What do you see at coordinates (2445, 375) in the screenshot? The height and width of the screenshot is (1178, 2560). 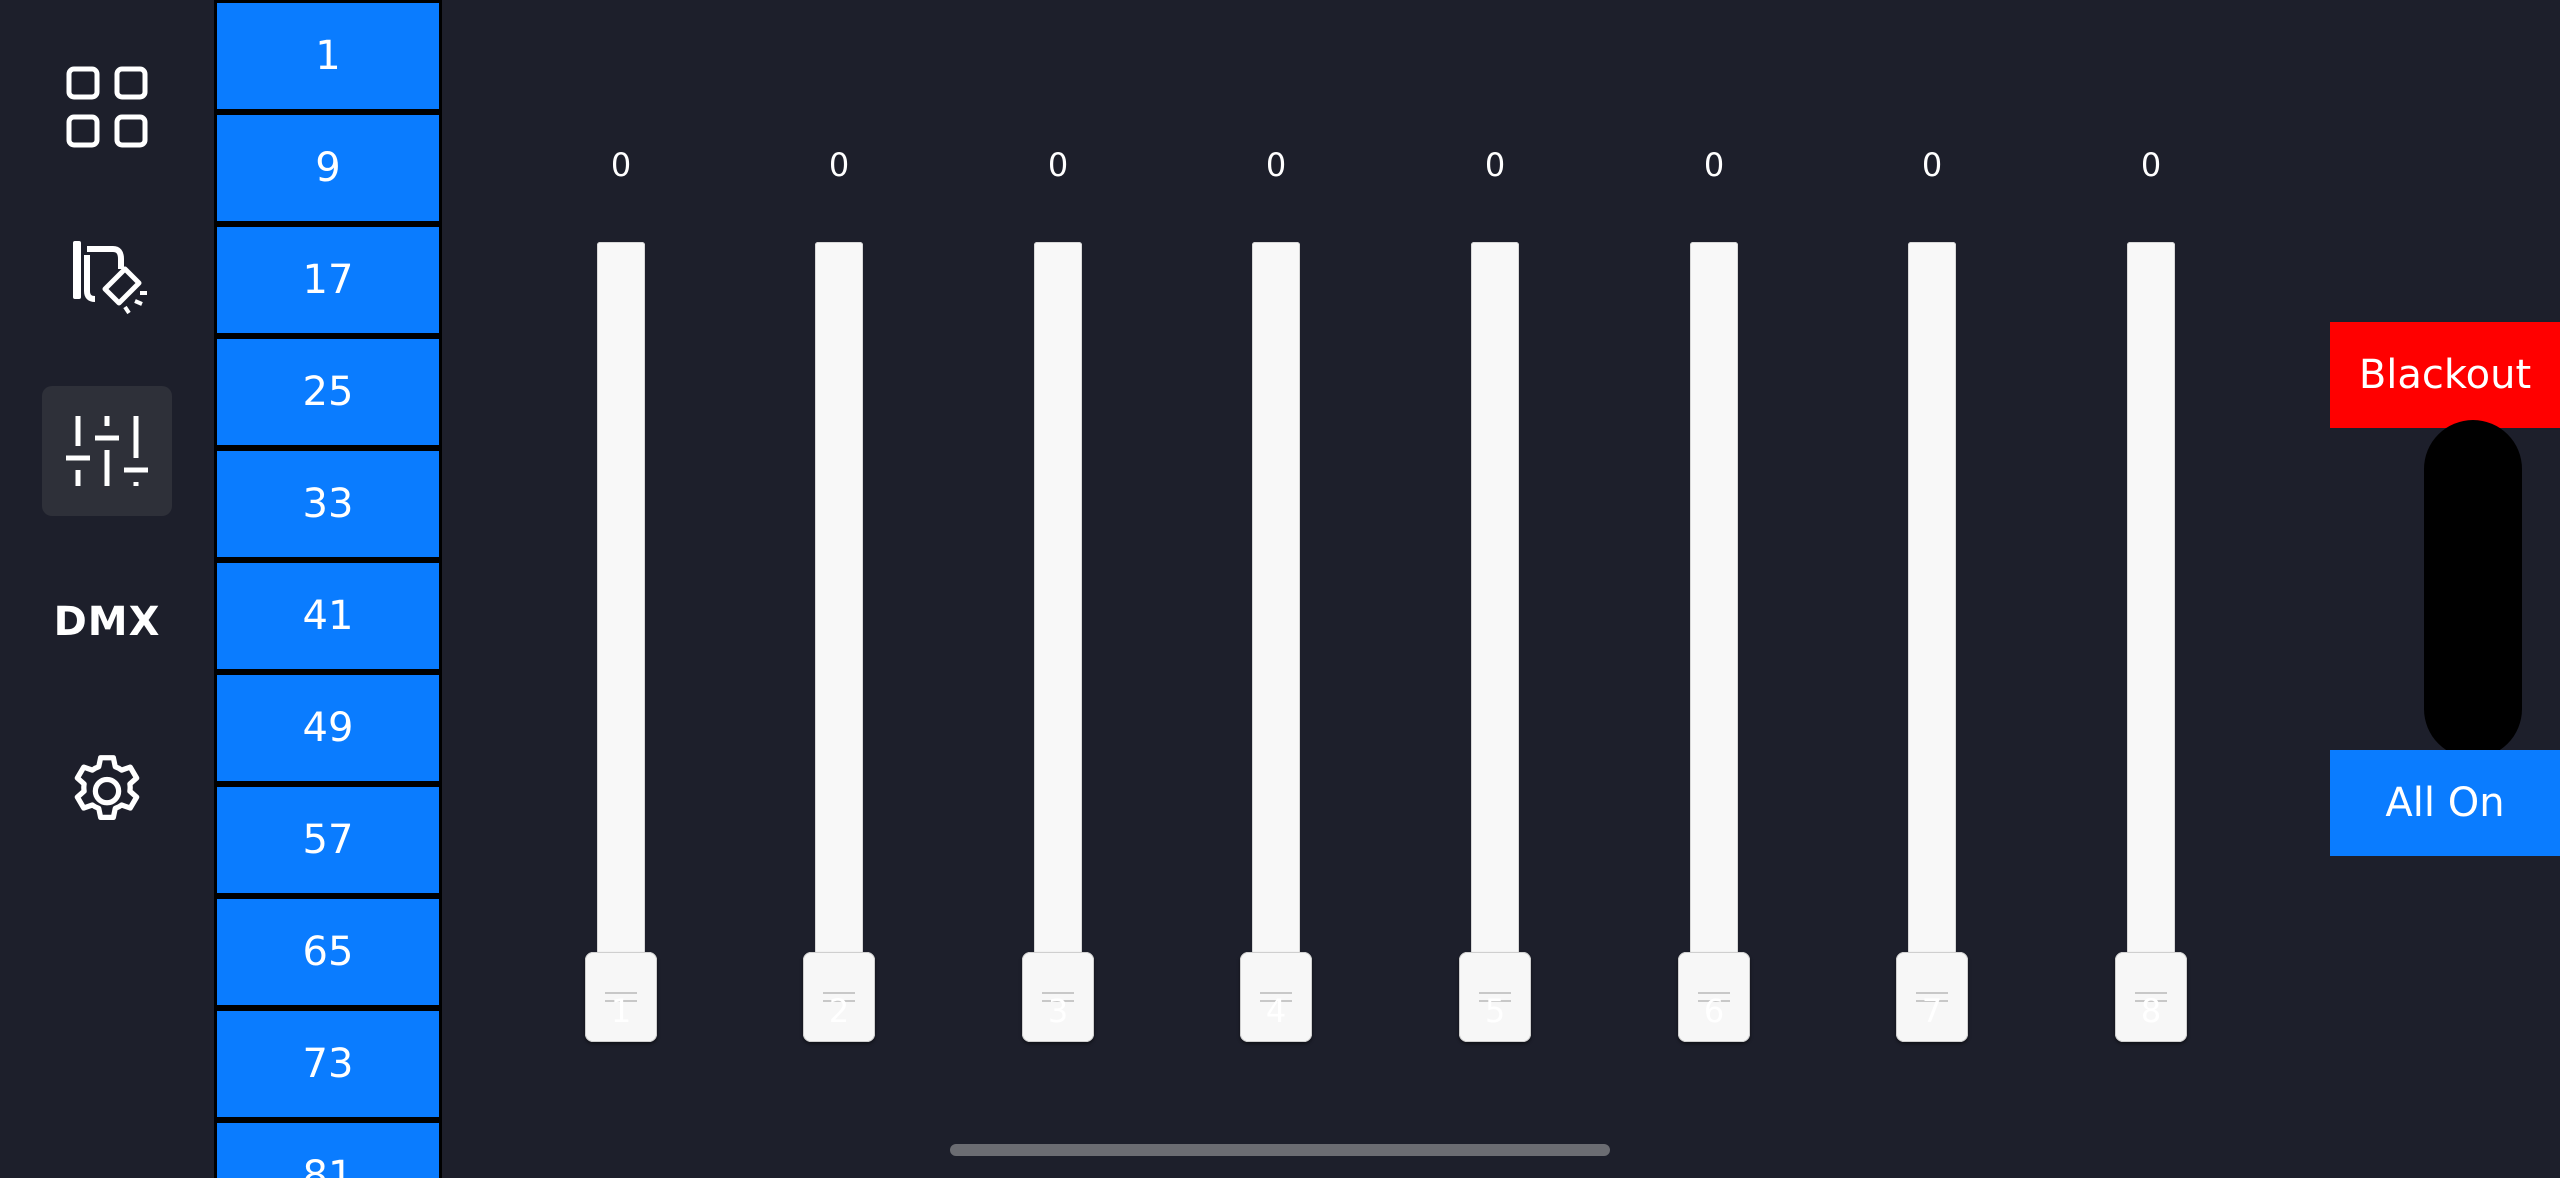 I see `blackout-button: Blackout` at bounding box center [2445, 375].